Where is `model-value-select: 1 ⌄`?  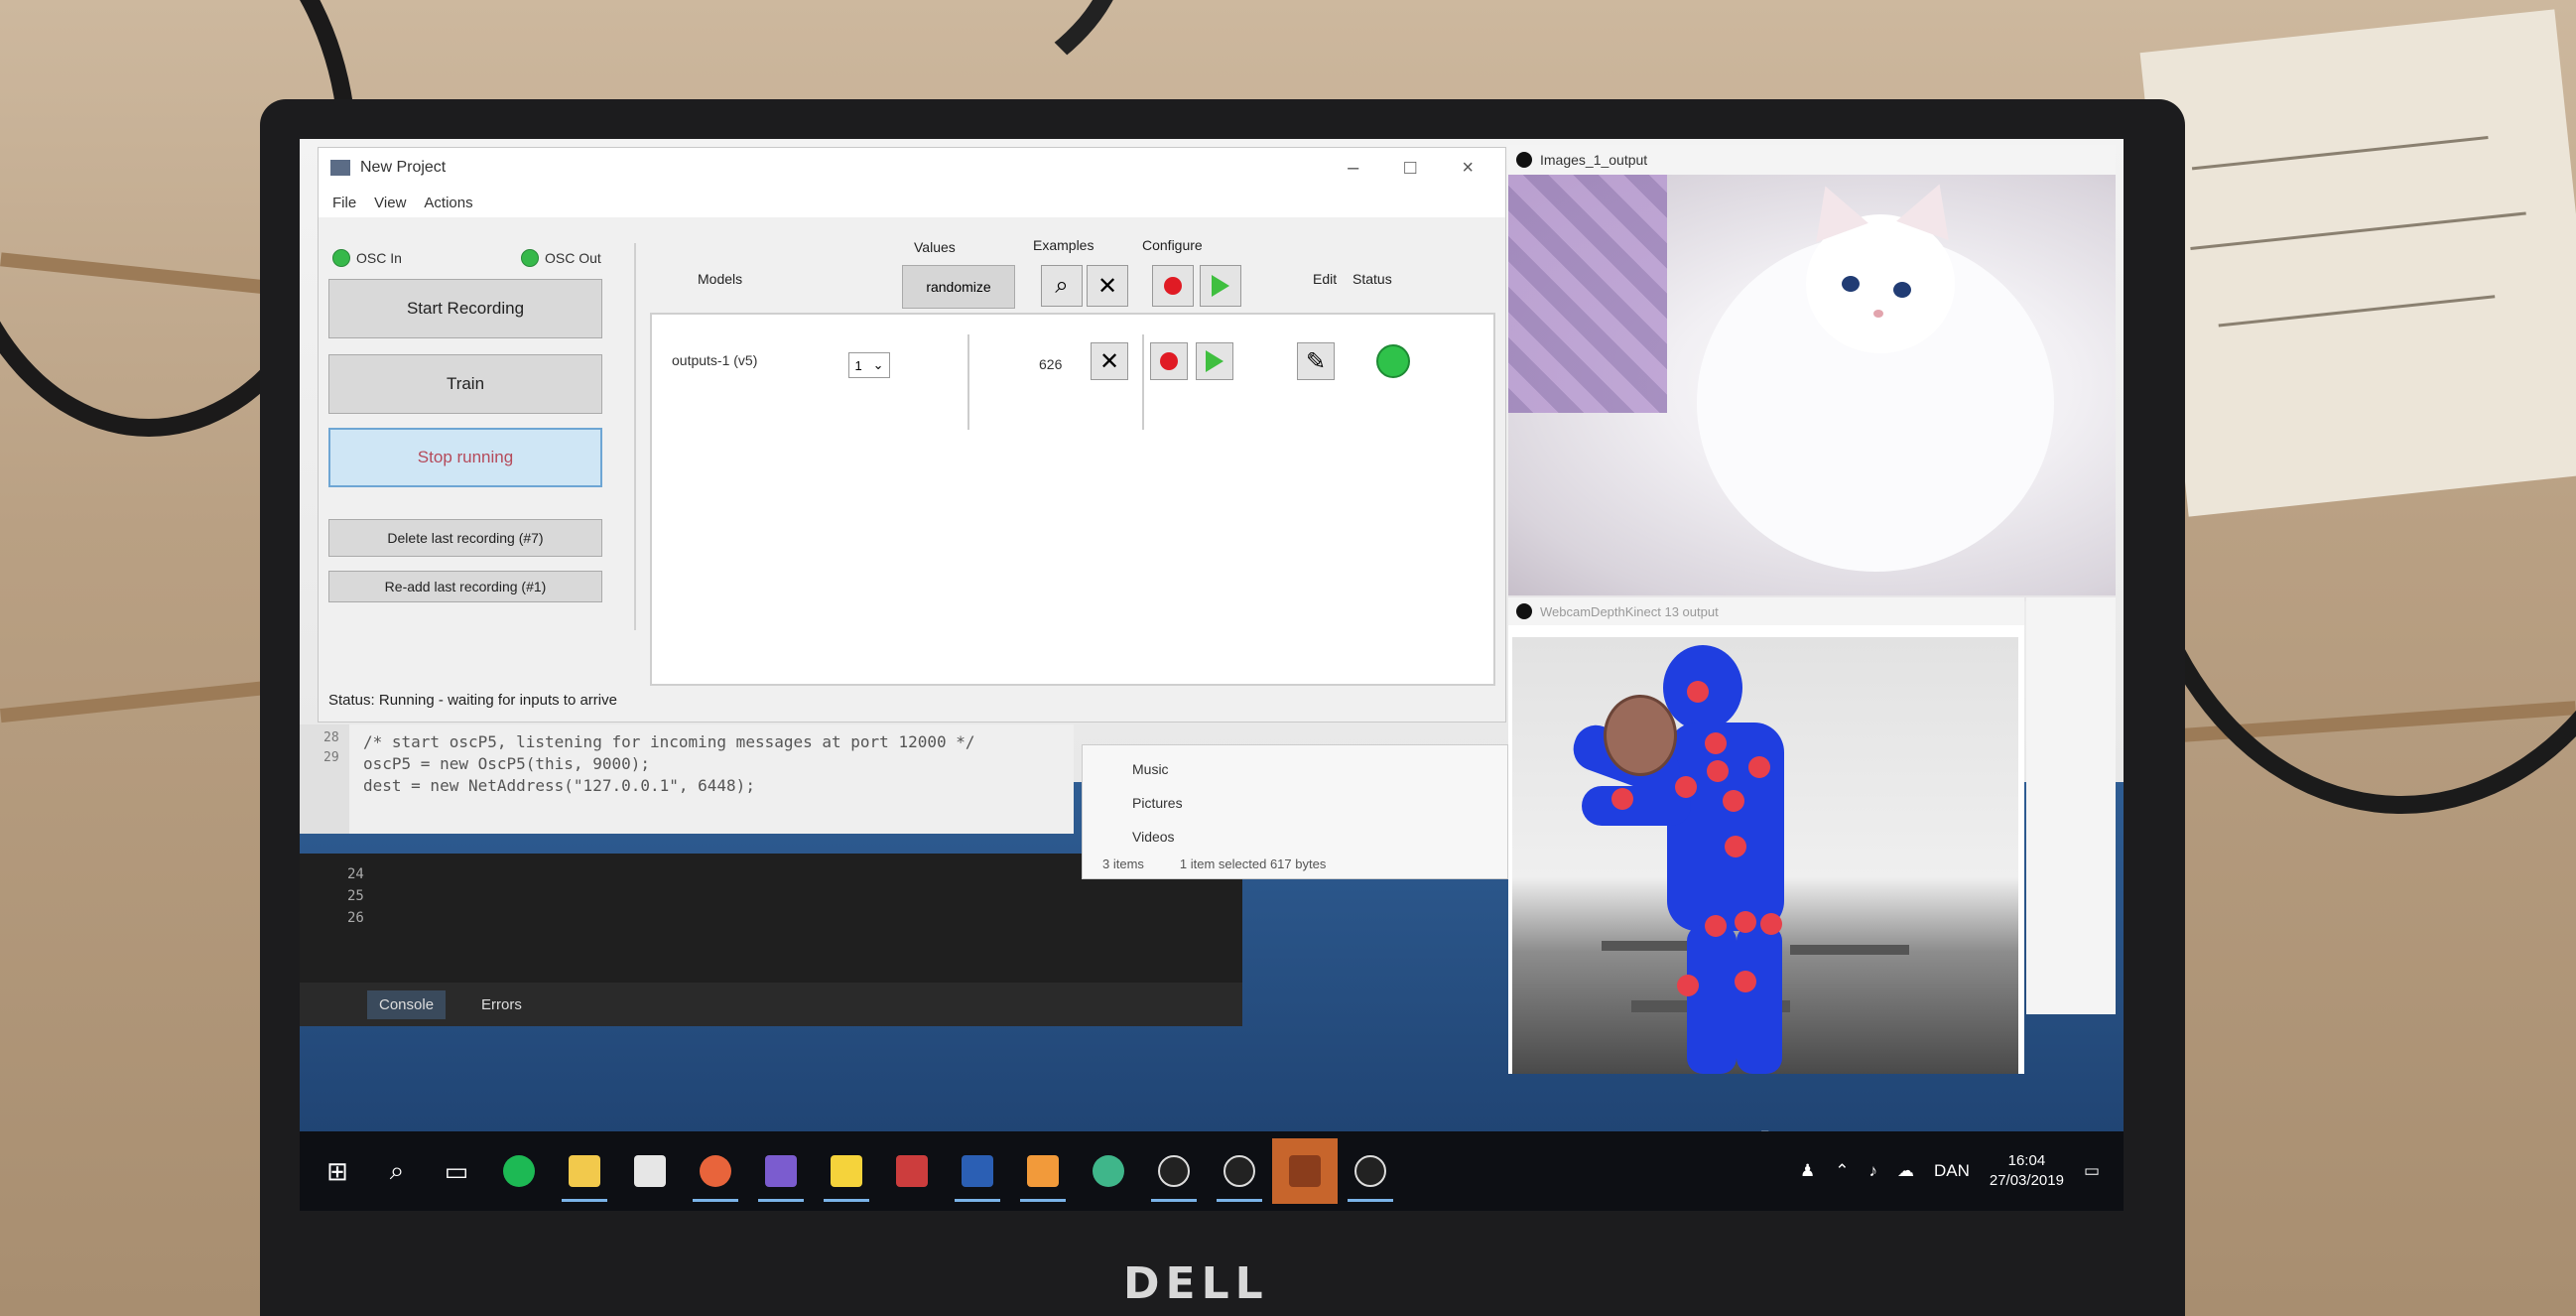
model-value-select: 1 ⌄ is located at coordinates (869, 365).